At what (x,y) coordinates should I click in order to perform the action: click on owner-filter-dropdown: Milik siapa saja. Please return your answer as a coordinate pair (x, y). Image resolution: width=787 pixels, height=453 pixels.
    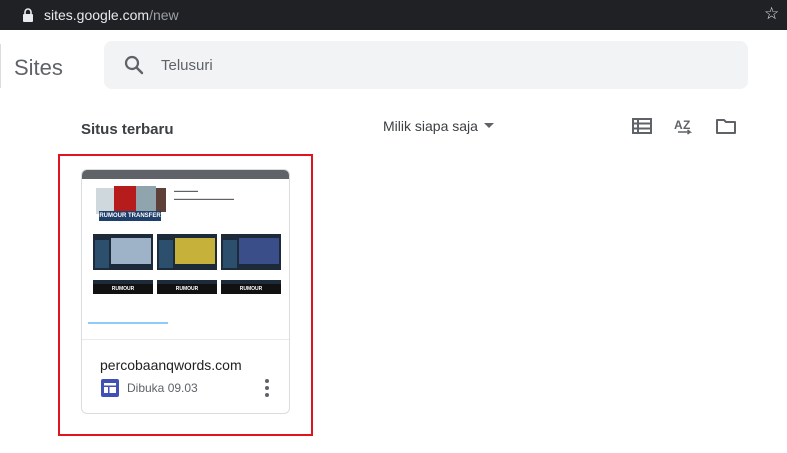
    Looking at the image, I should click on (438, 126).